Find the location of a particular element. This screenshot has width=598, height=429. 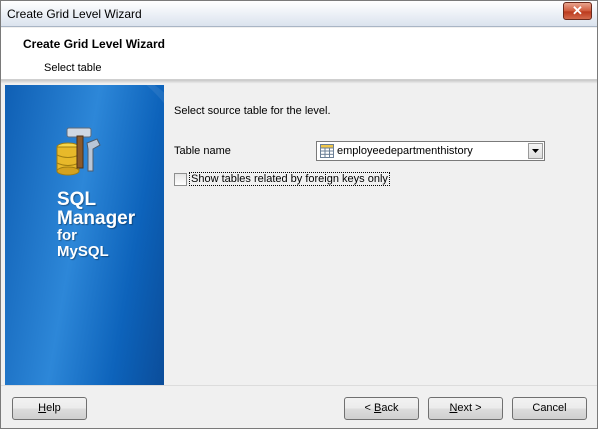

back-label: ack is located at coordinates (390, 408).